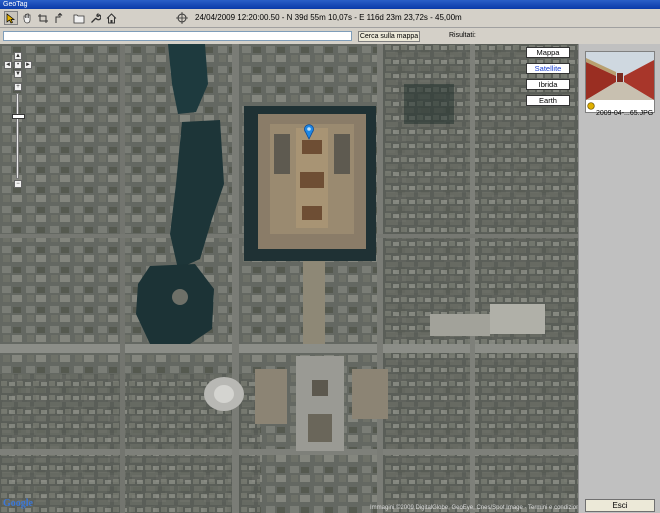  I want to click on map-type-ibrida-button: Ibrida, so click(548, 84).